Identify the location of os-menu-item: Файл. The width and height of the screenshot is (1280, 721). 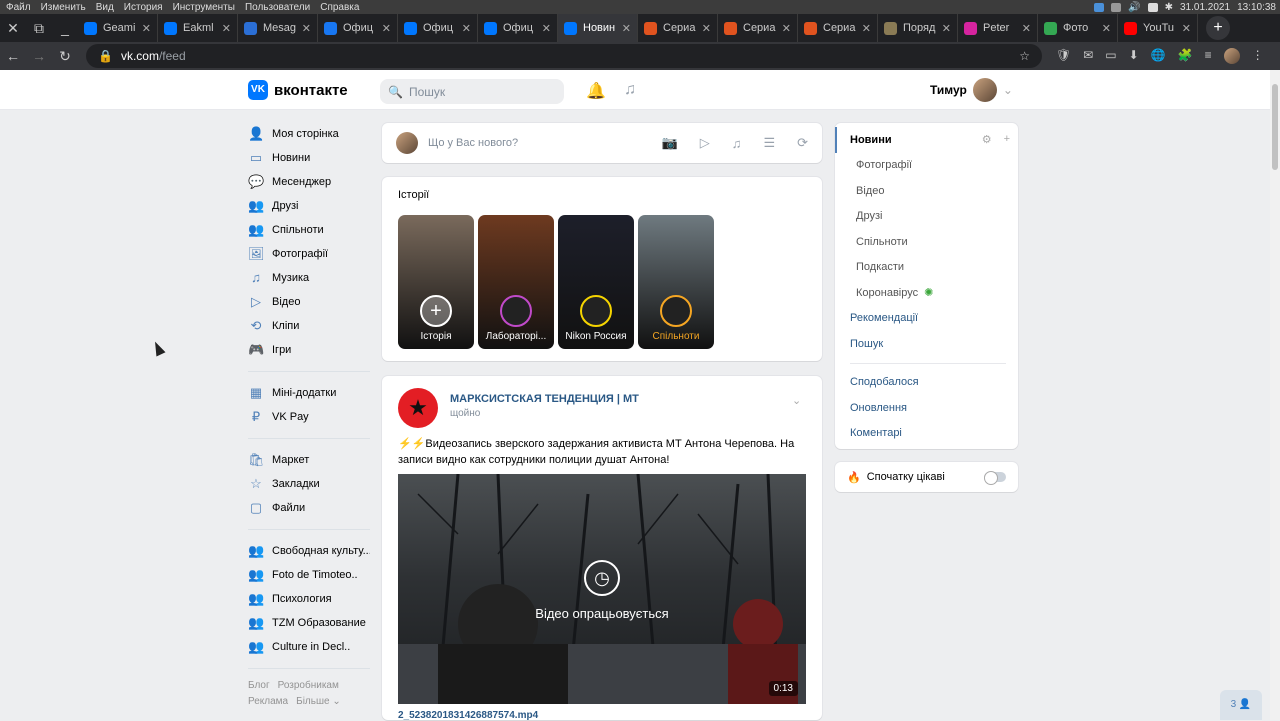
(18, 7).